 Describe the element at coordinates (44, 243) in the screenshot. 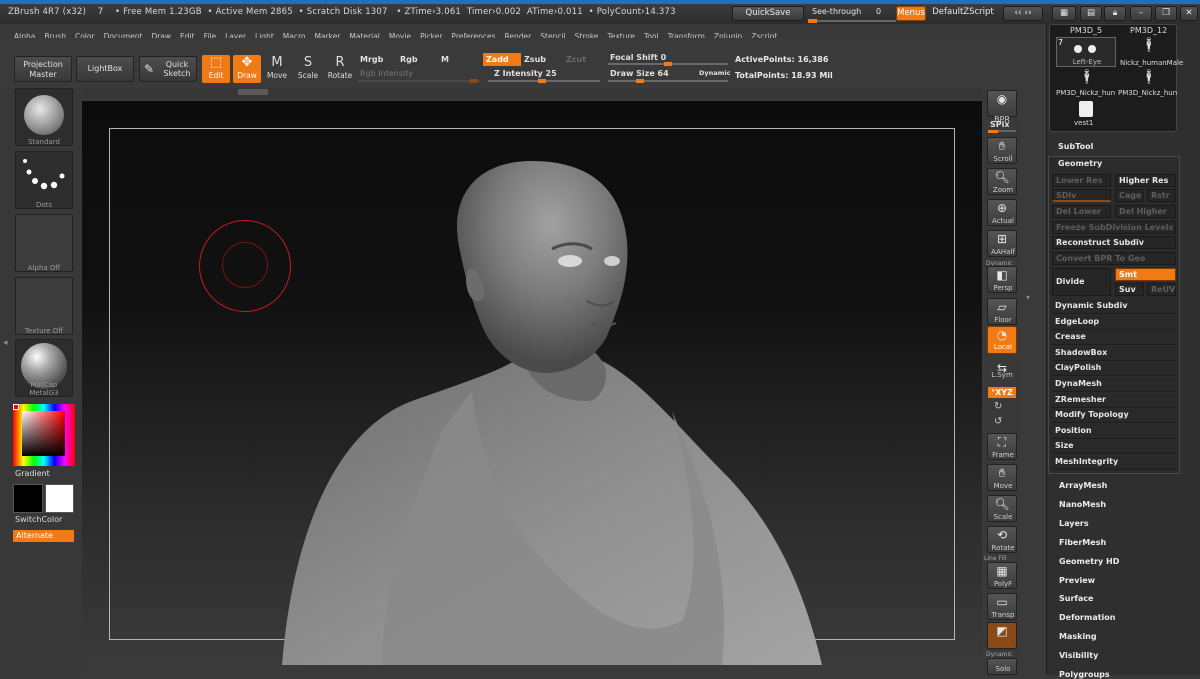

I see `alpha-off: Alpha Off` at that location.